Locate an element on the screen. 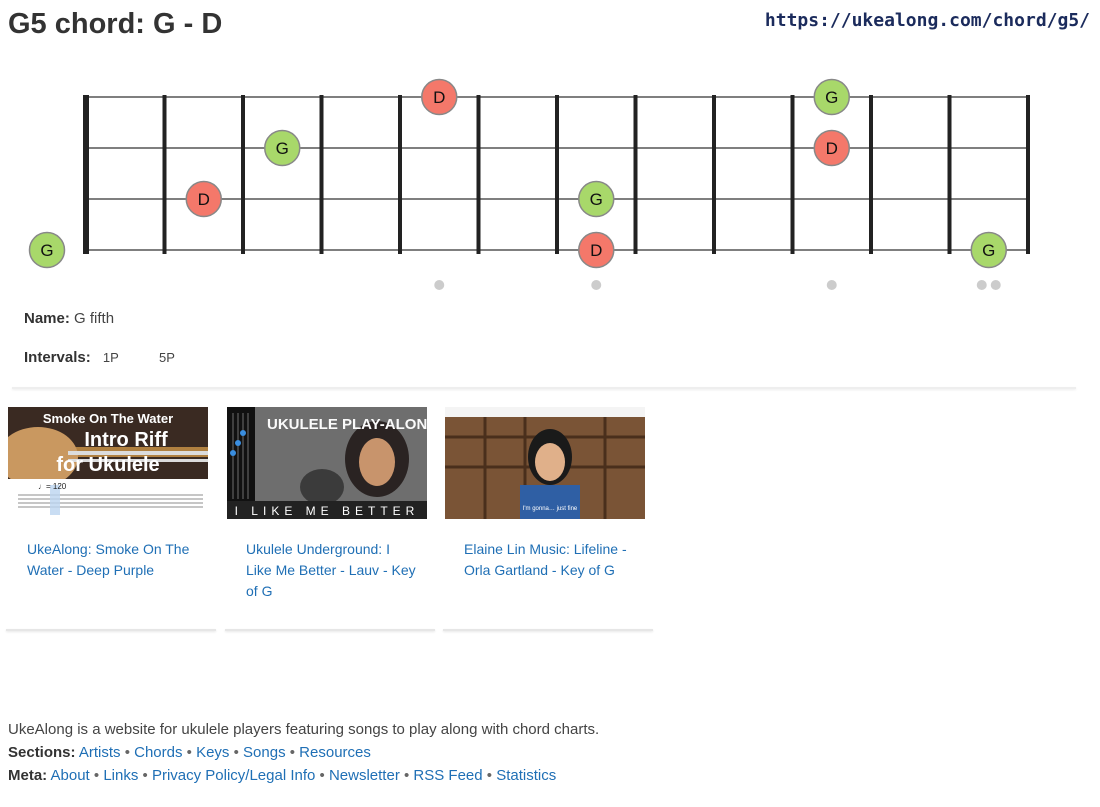 The width and height of the screenshot is (1100, 807). footer-link-songs: Songs is located at coordinates (264, 752).